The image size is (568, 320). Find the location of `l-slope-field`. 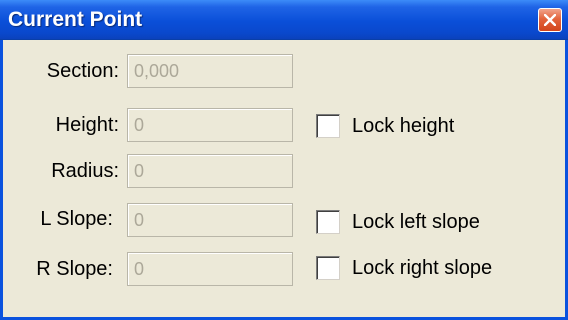

l-slope-field is located at coordinates (210, 220).